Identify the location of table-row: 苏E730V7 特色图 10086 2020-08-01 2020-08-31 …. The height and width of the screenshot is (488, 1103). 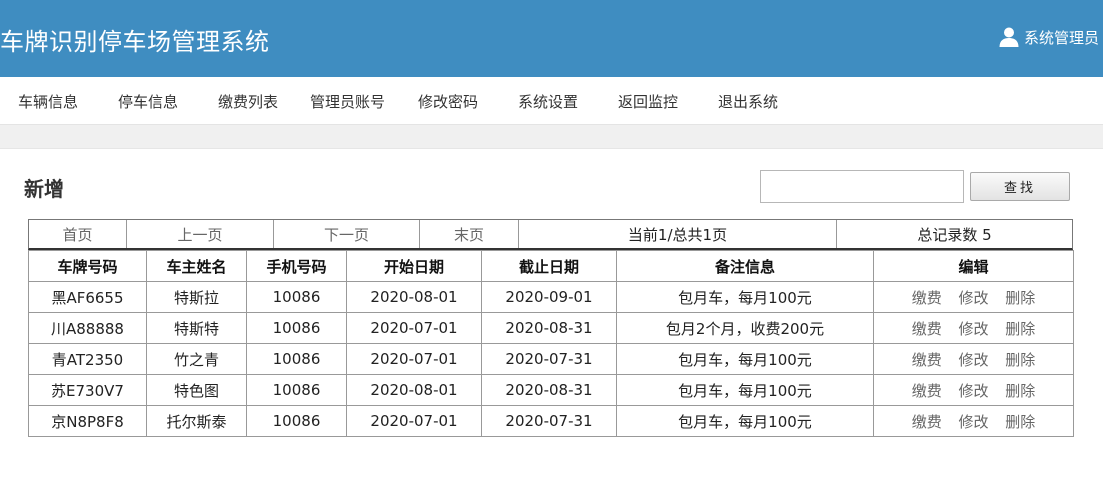
(551, 390).